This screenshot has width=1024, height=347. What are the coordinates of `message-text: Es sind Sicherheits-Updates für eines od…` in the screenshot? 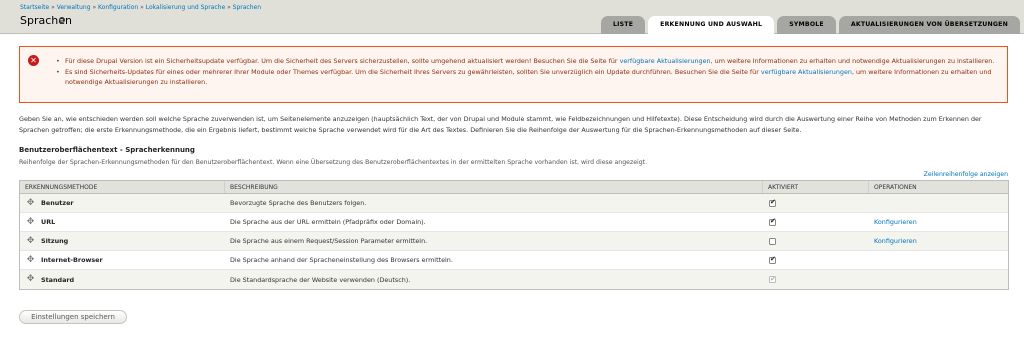 It's located at (413, 71).